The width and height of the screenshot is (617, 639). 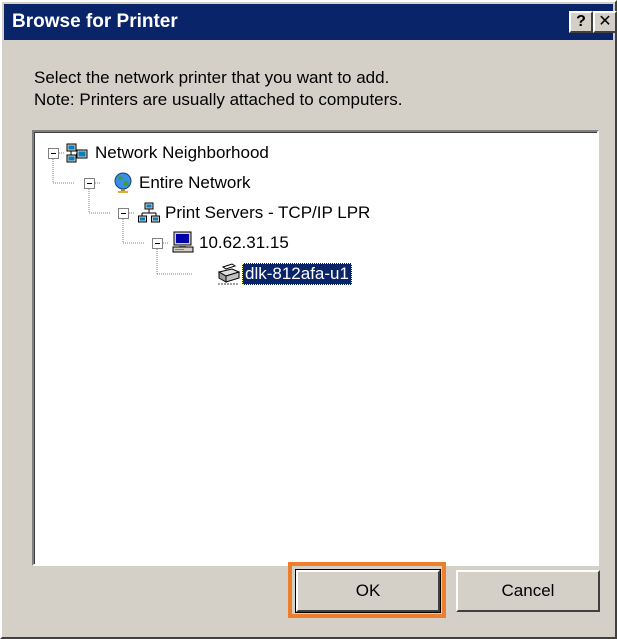 What do you see at coordinates (244, 242) in the screenshot?
I see `tree-node-label: 10.62.31.15` at bounding box center [244, 242].